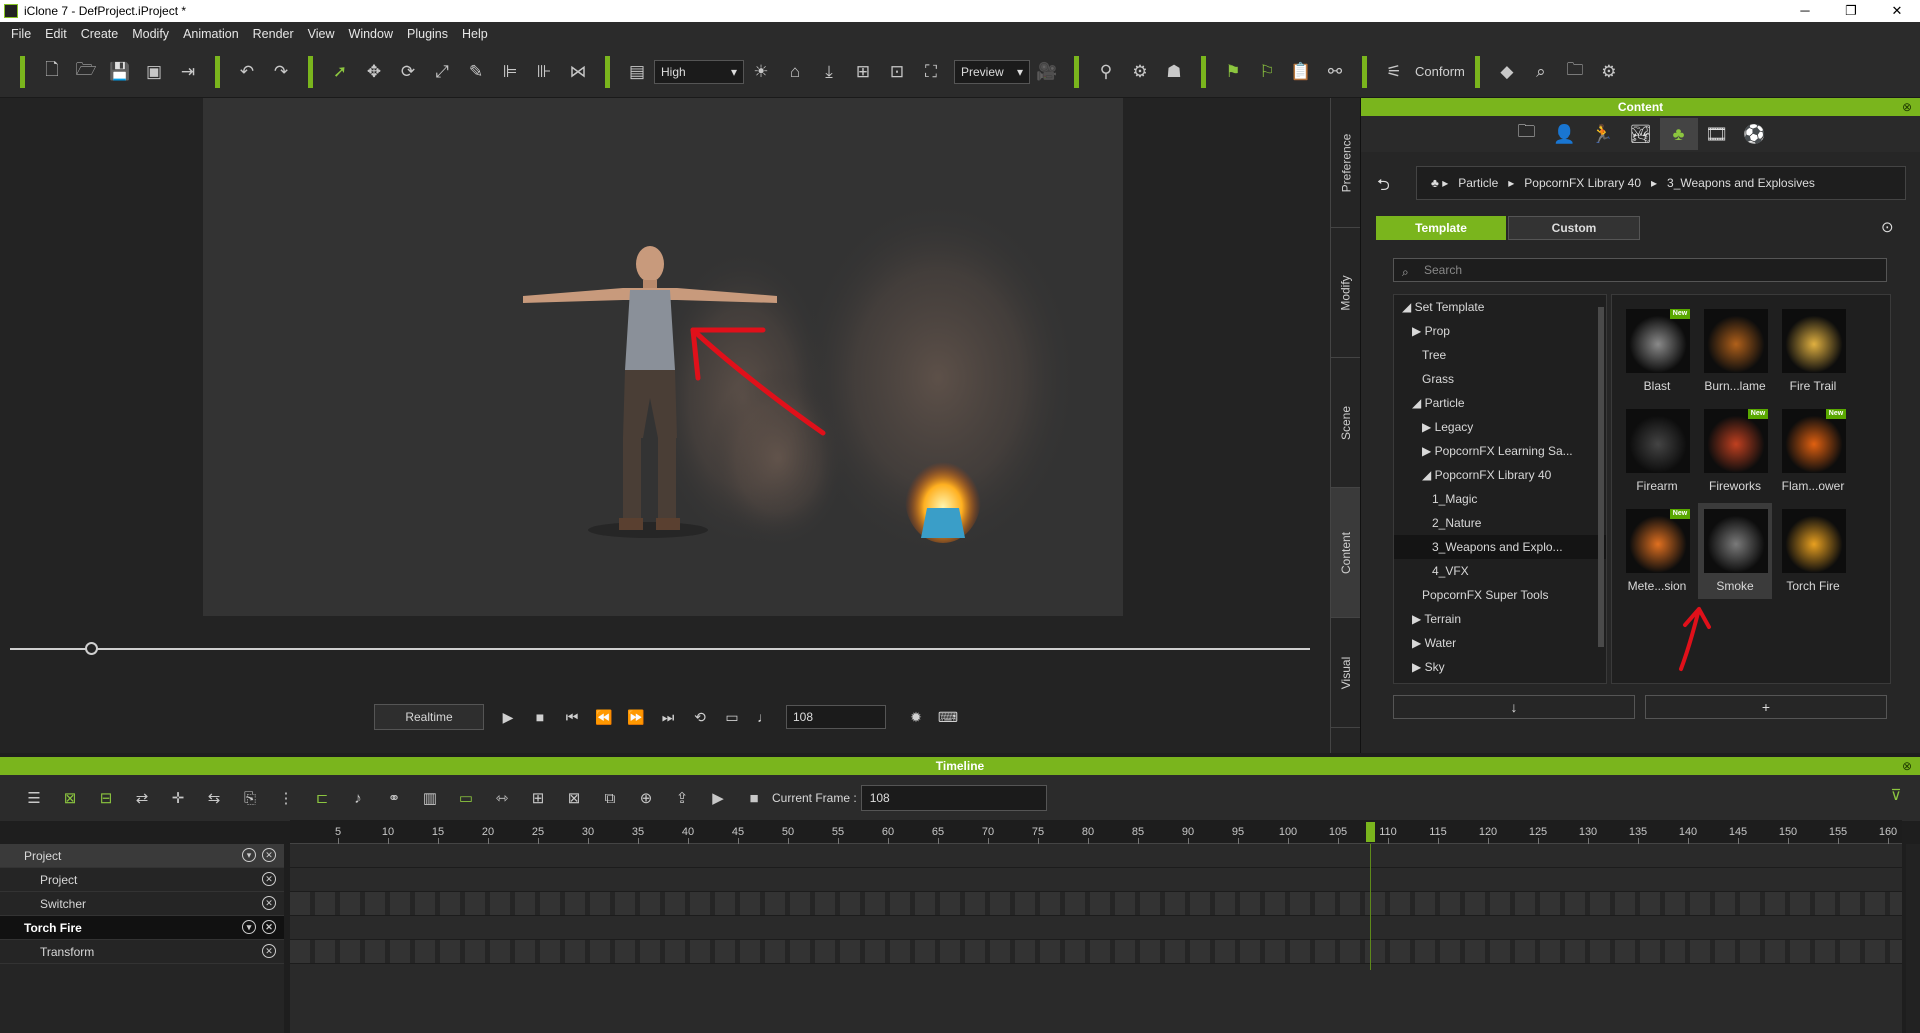  What do you see at coordinates (1813, 451) in the screenshot?
I see `content-item: New Flam...ower` at bounding box center [1813, 451].